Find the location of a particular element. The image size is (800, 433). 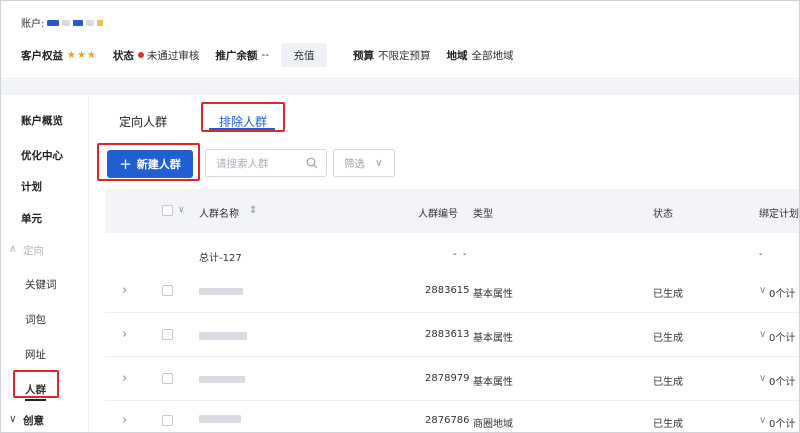

table-row: › 2878979 基本属性 已生成 ∨ 0个计 is located at coordinates (452, 379).